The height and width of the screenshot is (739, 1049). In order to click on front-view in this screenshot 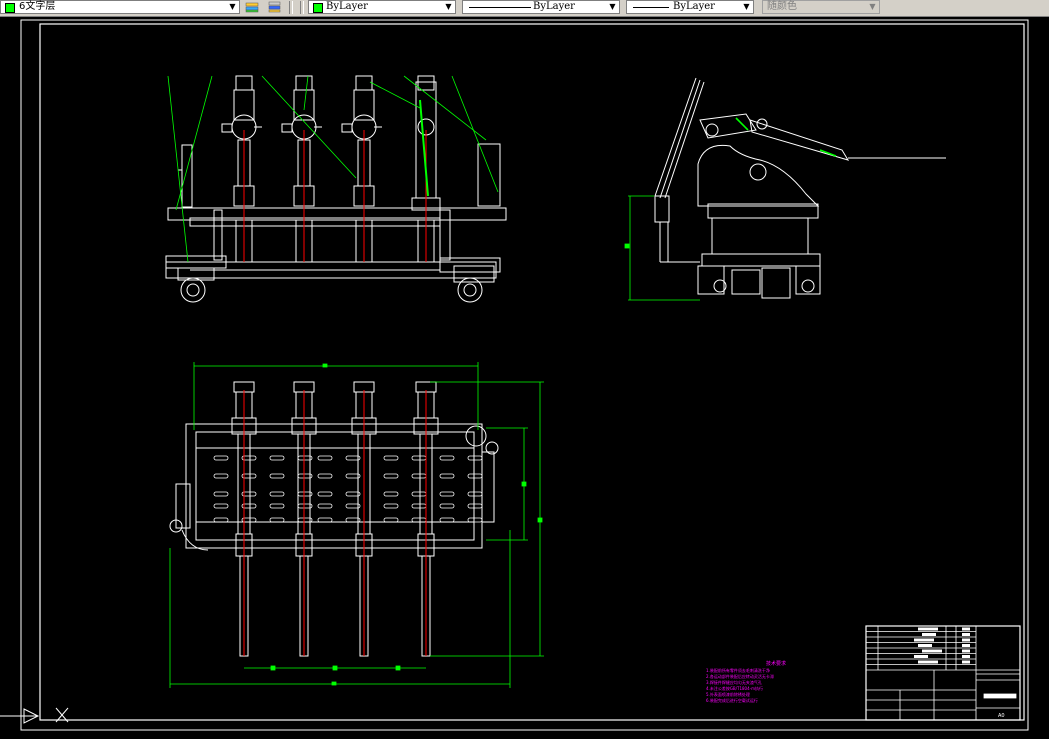, I will do `click(336, 189)`.